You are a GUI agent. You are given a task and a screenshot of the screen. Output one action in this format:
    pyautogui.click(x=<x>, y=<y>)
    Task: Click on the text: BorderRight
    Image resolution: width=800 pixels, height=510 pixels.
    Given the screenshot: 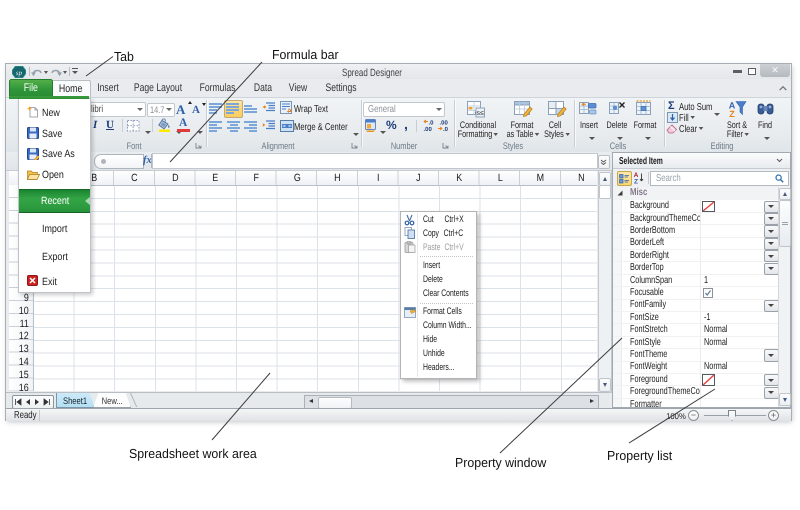 What is the action you would take?
    pyautogui.click(x=649, y=255)
    